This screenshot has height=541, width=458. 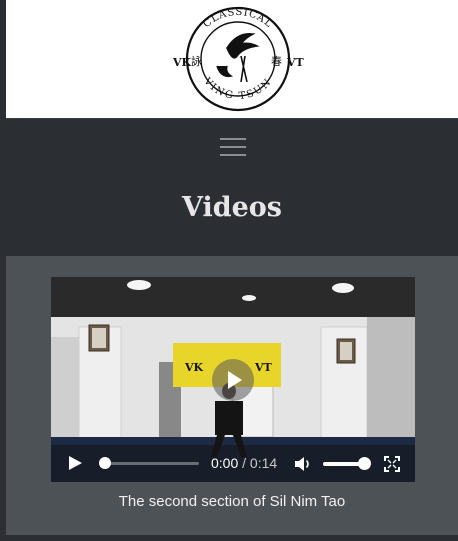 I want to click on time-display: 0:00 / 0:14, so click(x=244, y=463).